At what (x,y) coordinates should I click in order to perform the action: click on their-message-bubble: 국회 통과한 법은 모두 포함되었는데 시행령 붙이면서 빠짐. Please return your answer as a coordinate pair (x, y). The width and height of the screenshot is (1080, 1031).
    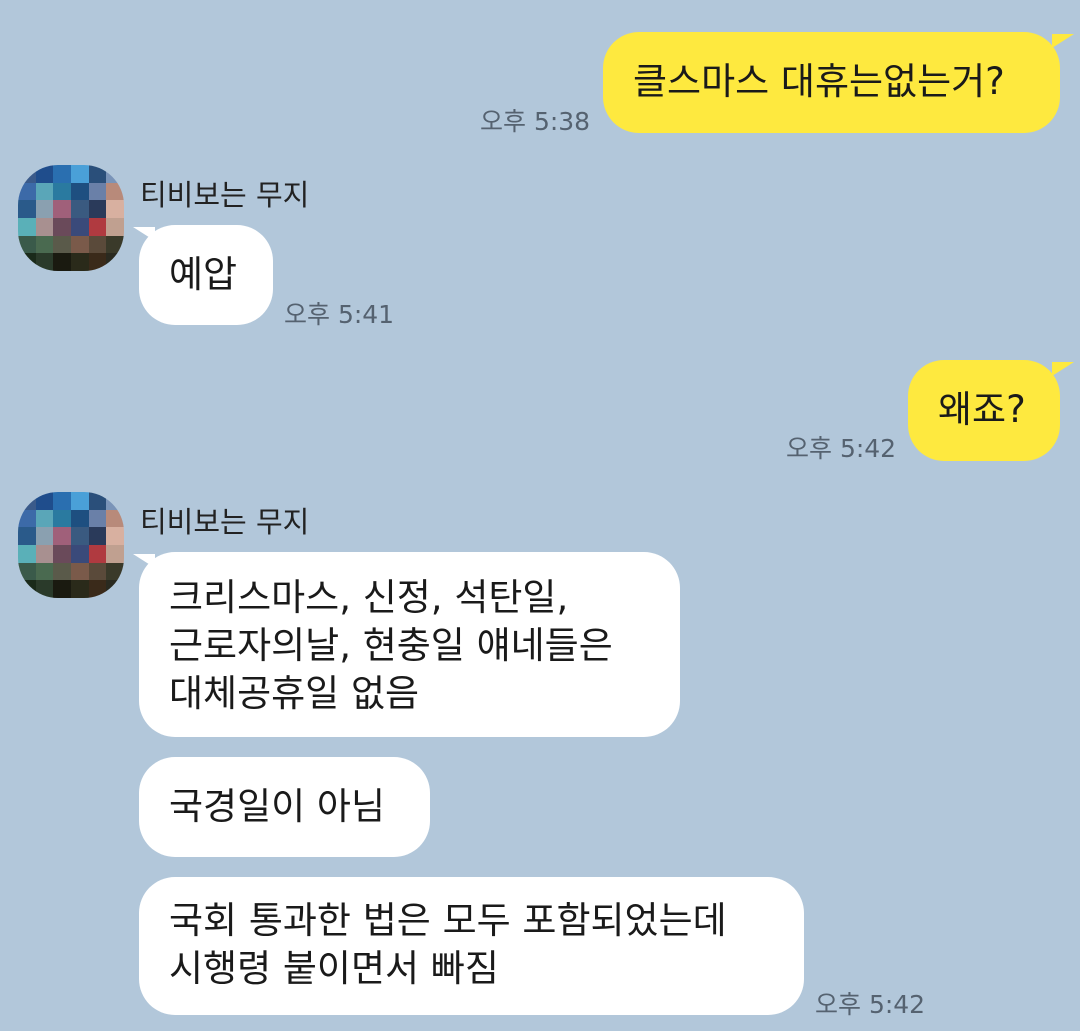
    Looking at the image, I should click on (471, 946).